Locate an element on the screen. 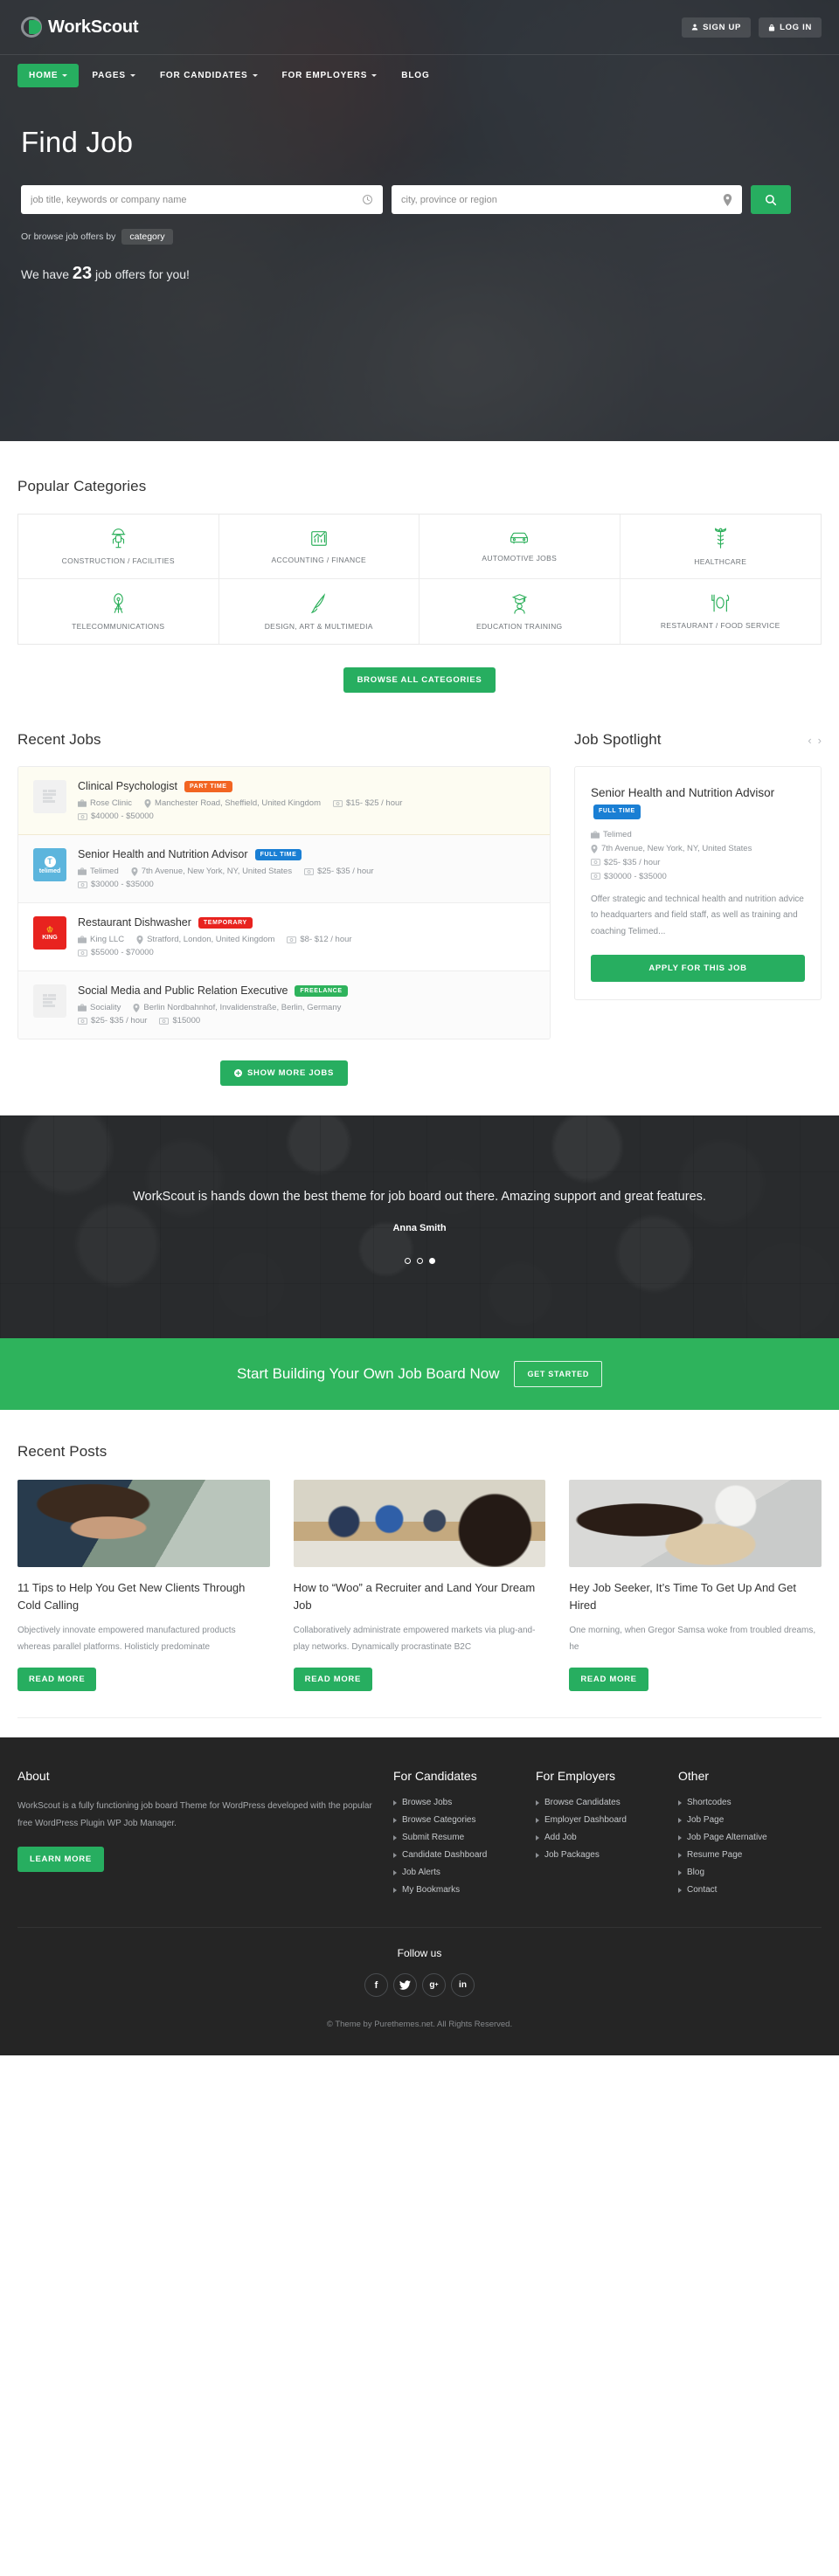 The width and height of the screenshot is (839, 2576). learn-more-button: LEARN MORE is located at coordinates (60, 1860).